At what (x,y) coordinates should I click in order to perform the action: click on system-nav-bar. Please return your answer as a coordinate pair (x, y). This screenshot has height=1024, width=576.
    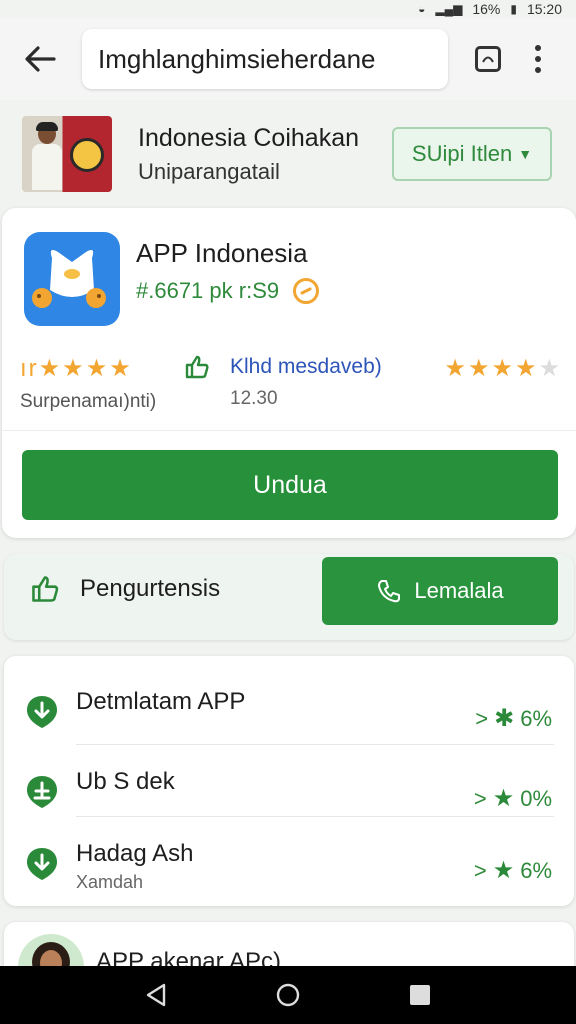
    Looking at the image, I should click on (288, 995).